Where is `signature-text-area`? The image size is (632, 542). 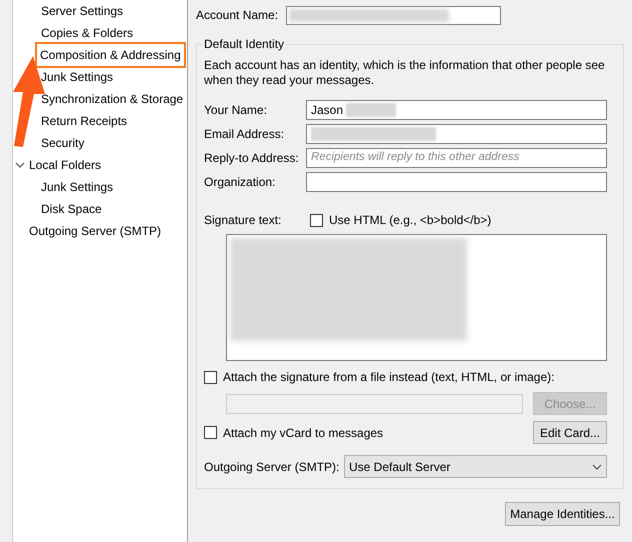
signature-text-area is located at coordinates (416, 297).